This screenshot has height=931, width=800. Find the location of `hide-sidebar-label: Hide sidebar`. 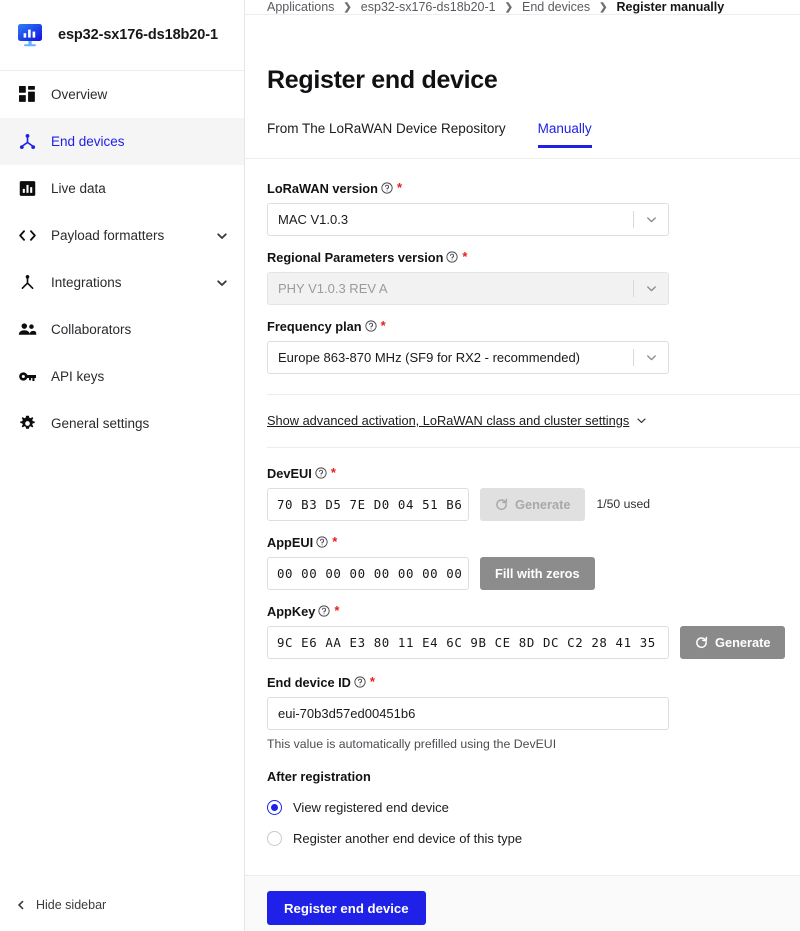

hide-sidebar-label: Hide sidebar is located at coordinates (71, 905).